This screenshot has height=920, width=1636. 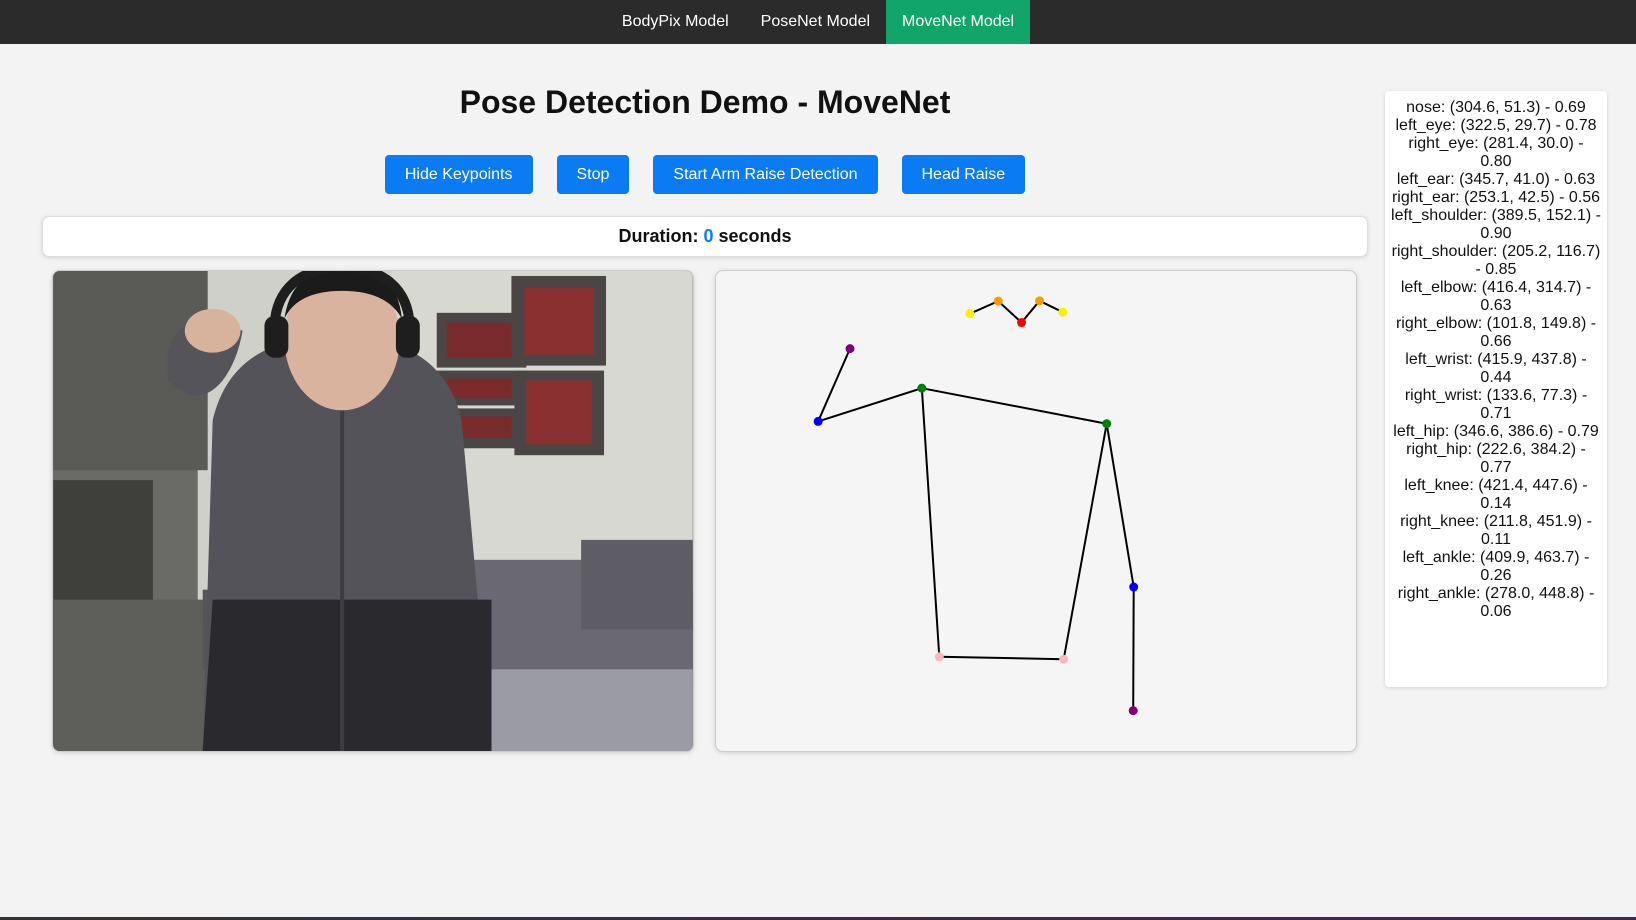 What do you see at coordinates (850, 349) in the screenshot?
I see `keypoint-dot-right-wrist` at bounding box center [850, 349].